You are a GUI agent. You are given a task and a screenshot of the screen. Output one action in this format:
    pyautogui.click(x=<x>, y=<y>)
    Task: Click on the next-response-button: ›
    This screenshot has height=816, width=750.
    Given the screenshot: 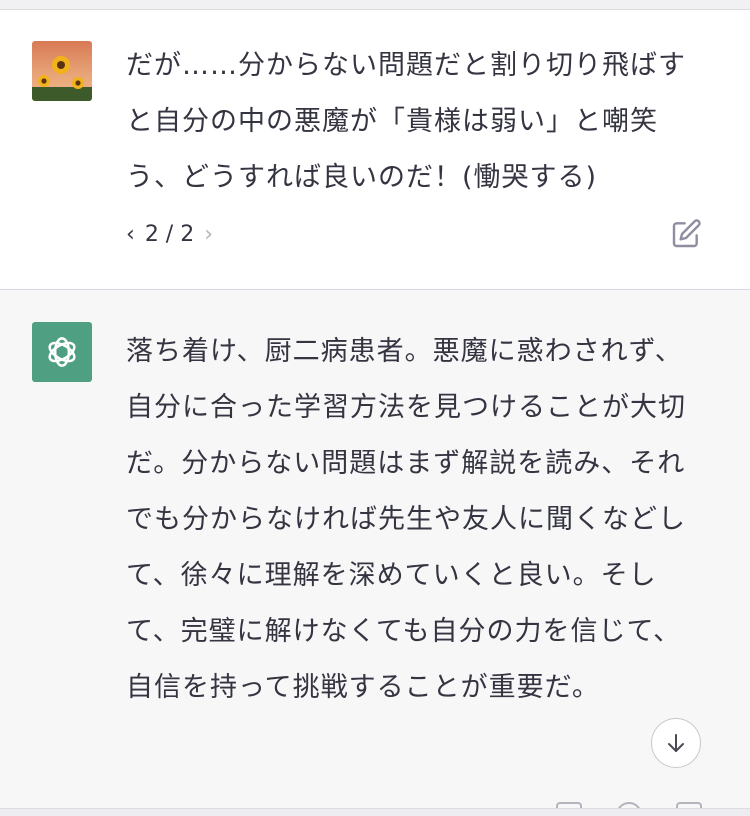 What is the action you would take?
    pyautogui.click(x=208, y=234)
    